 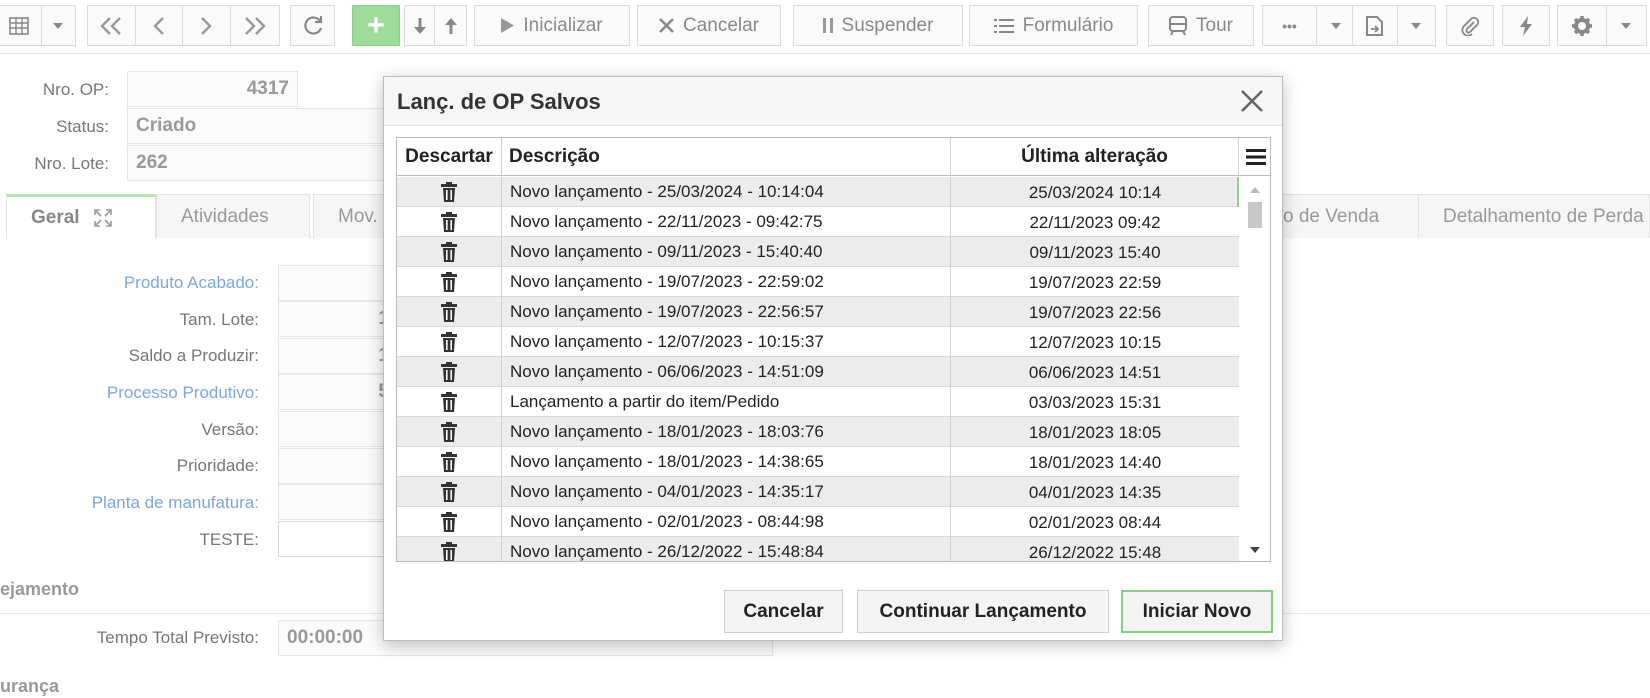 What do you see at coordinates (193, 355) in the screenshot?
I see `field-label-saldo-produzir: Saldo a Produzir:` at bounding box center [193, 355].